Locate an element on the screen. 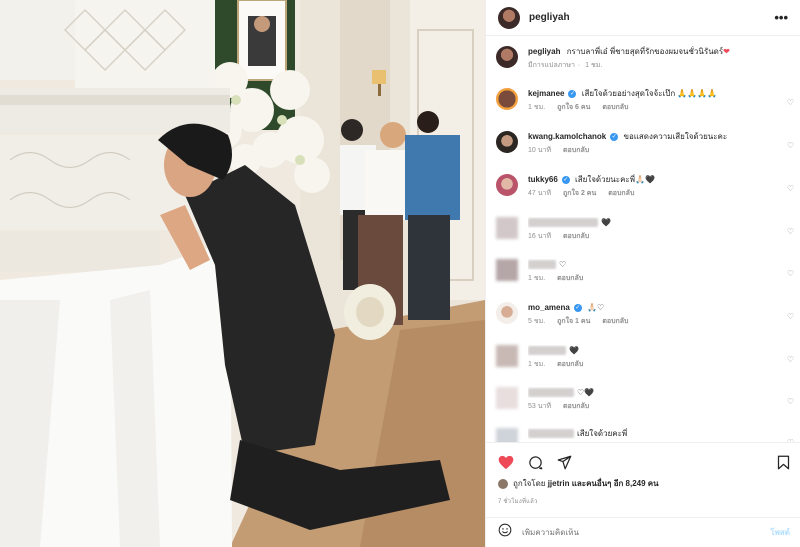 The height and width of the screenshot is (547, 800). post-header: pegliyah ••• is located at coordinates (643, 18).